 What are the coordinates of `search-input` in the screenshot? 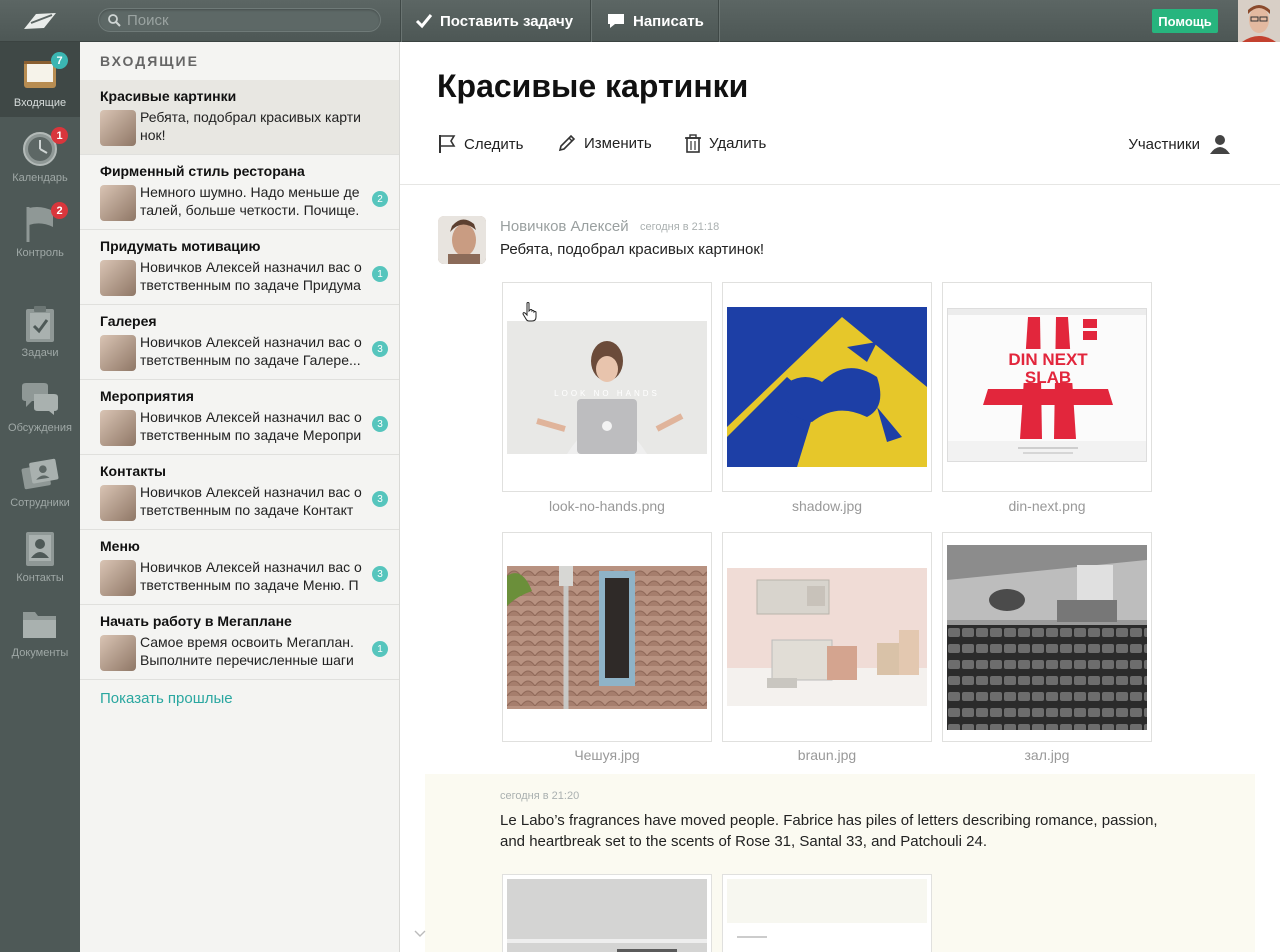 It's located at (247, 20).